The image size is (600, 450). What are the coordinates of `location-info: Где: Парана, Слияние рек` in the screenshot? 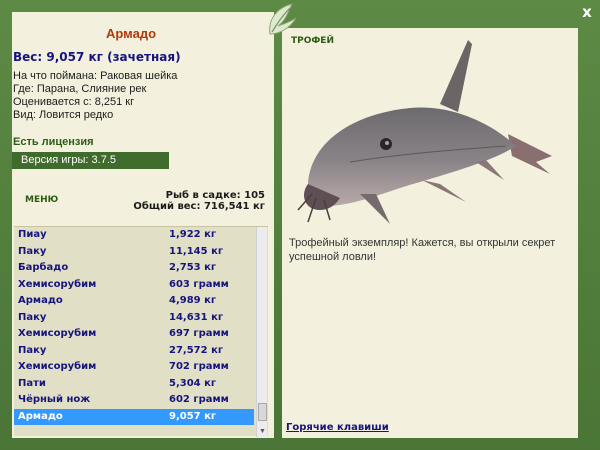 It's located at (80, 89).